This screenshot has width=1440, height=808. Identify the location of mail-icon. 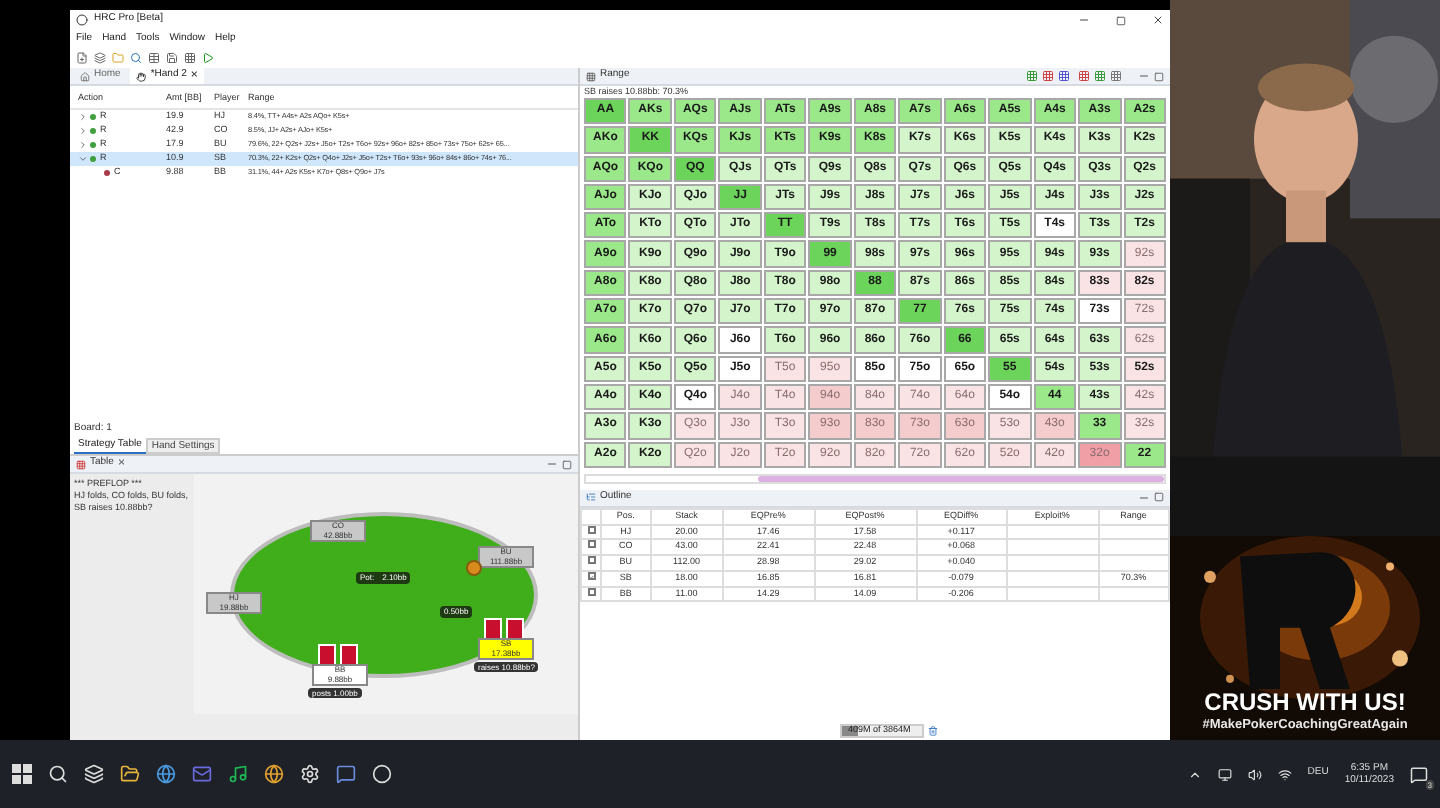
(202, 774).